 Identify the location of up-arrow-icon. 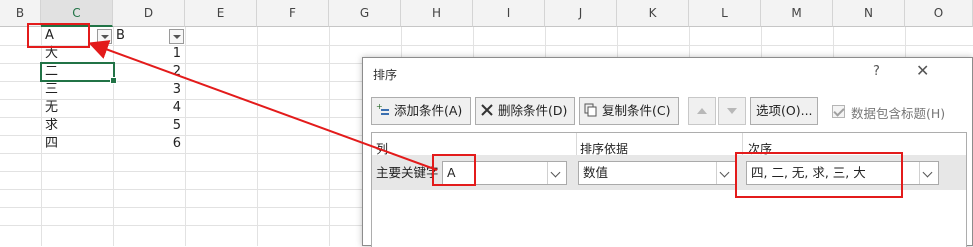
(702, 111).